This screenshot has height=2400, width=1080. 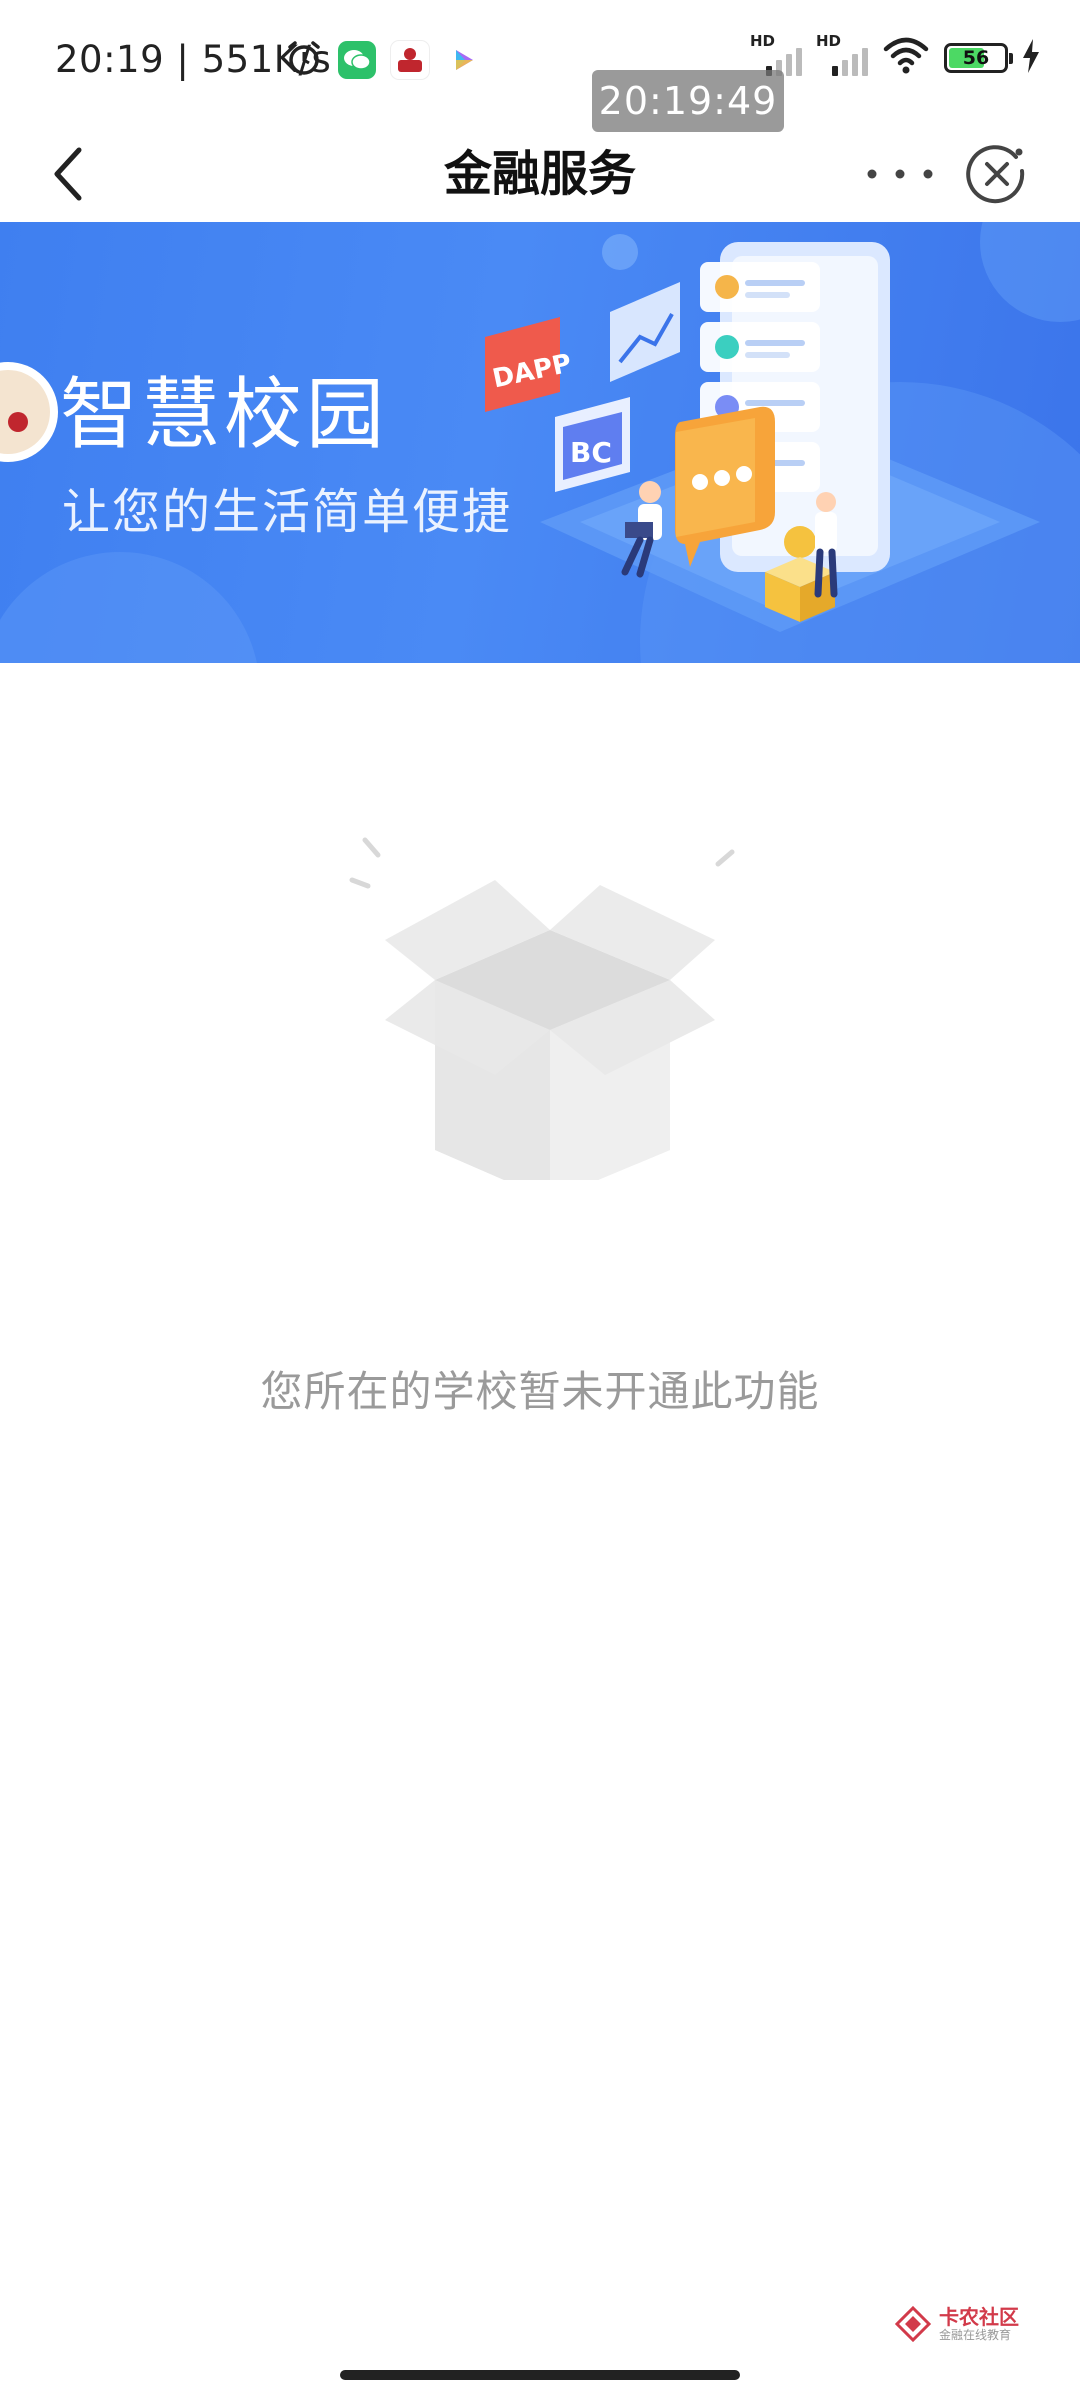 I want to click on app-red-icon, so click(x=410, y=60).